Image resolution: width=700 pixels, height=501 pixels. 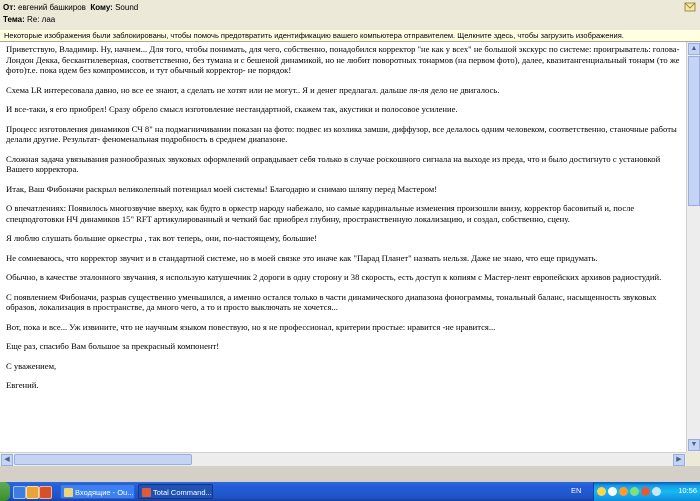 What do you see at coordinates (656, 491) in the screenshot?
I see `volume-icon` at bounding box center [656, 491].